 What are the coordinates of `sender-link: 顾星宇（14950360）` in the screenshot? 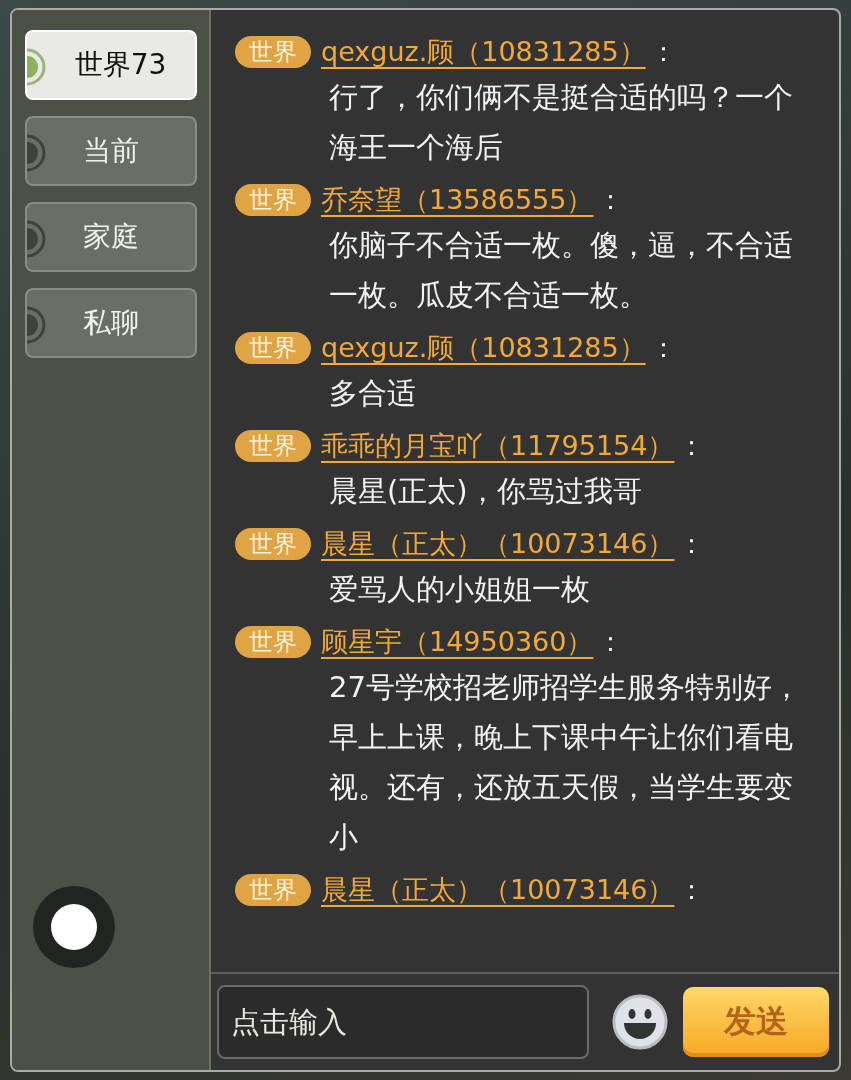 It's located at (457, 642).